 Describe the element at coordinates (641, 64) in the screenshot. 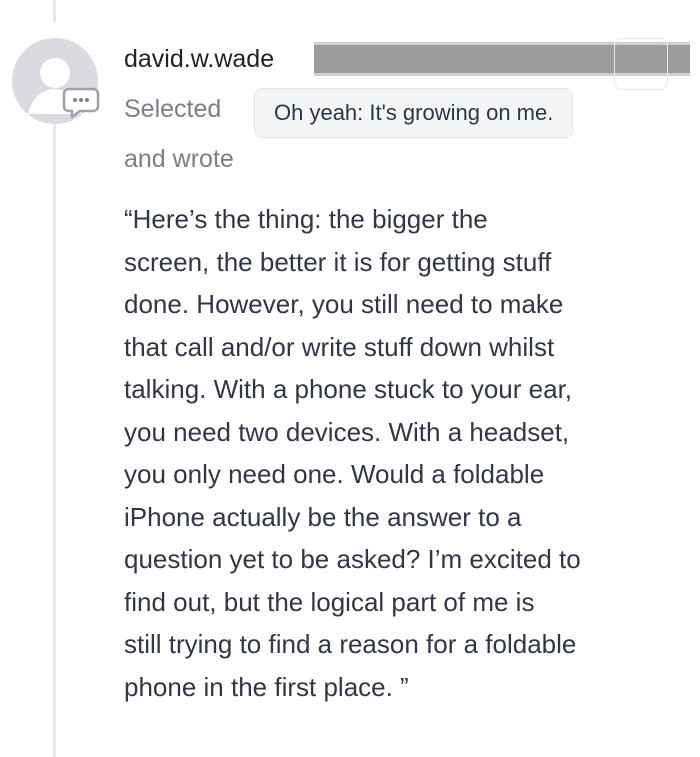

I see `comment-options-button` at that location.